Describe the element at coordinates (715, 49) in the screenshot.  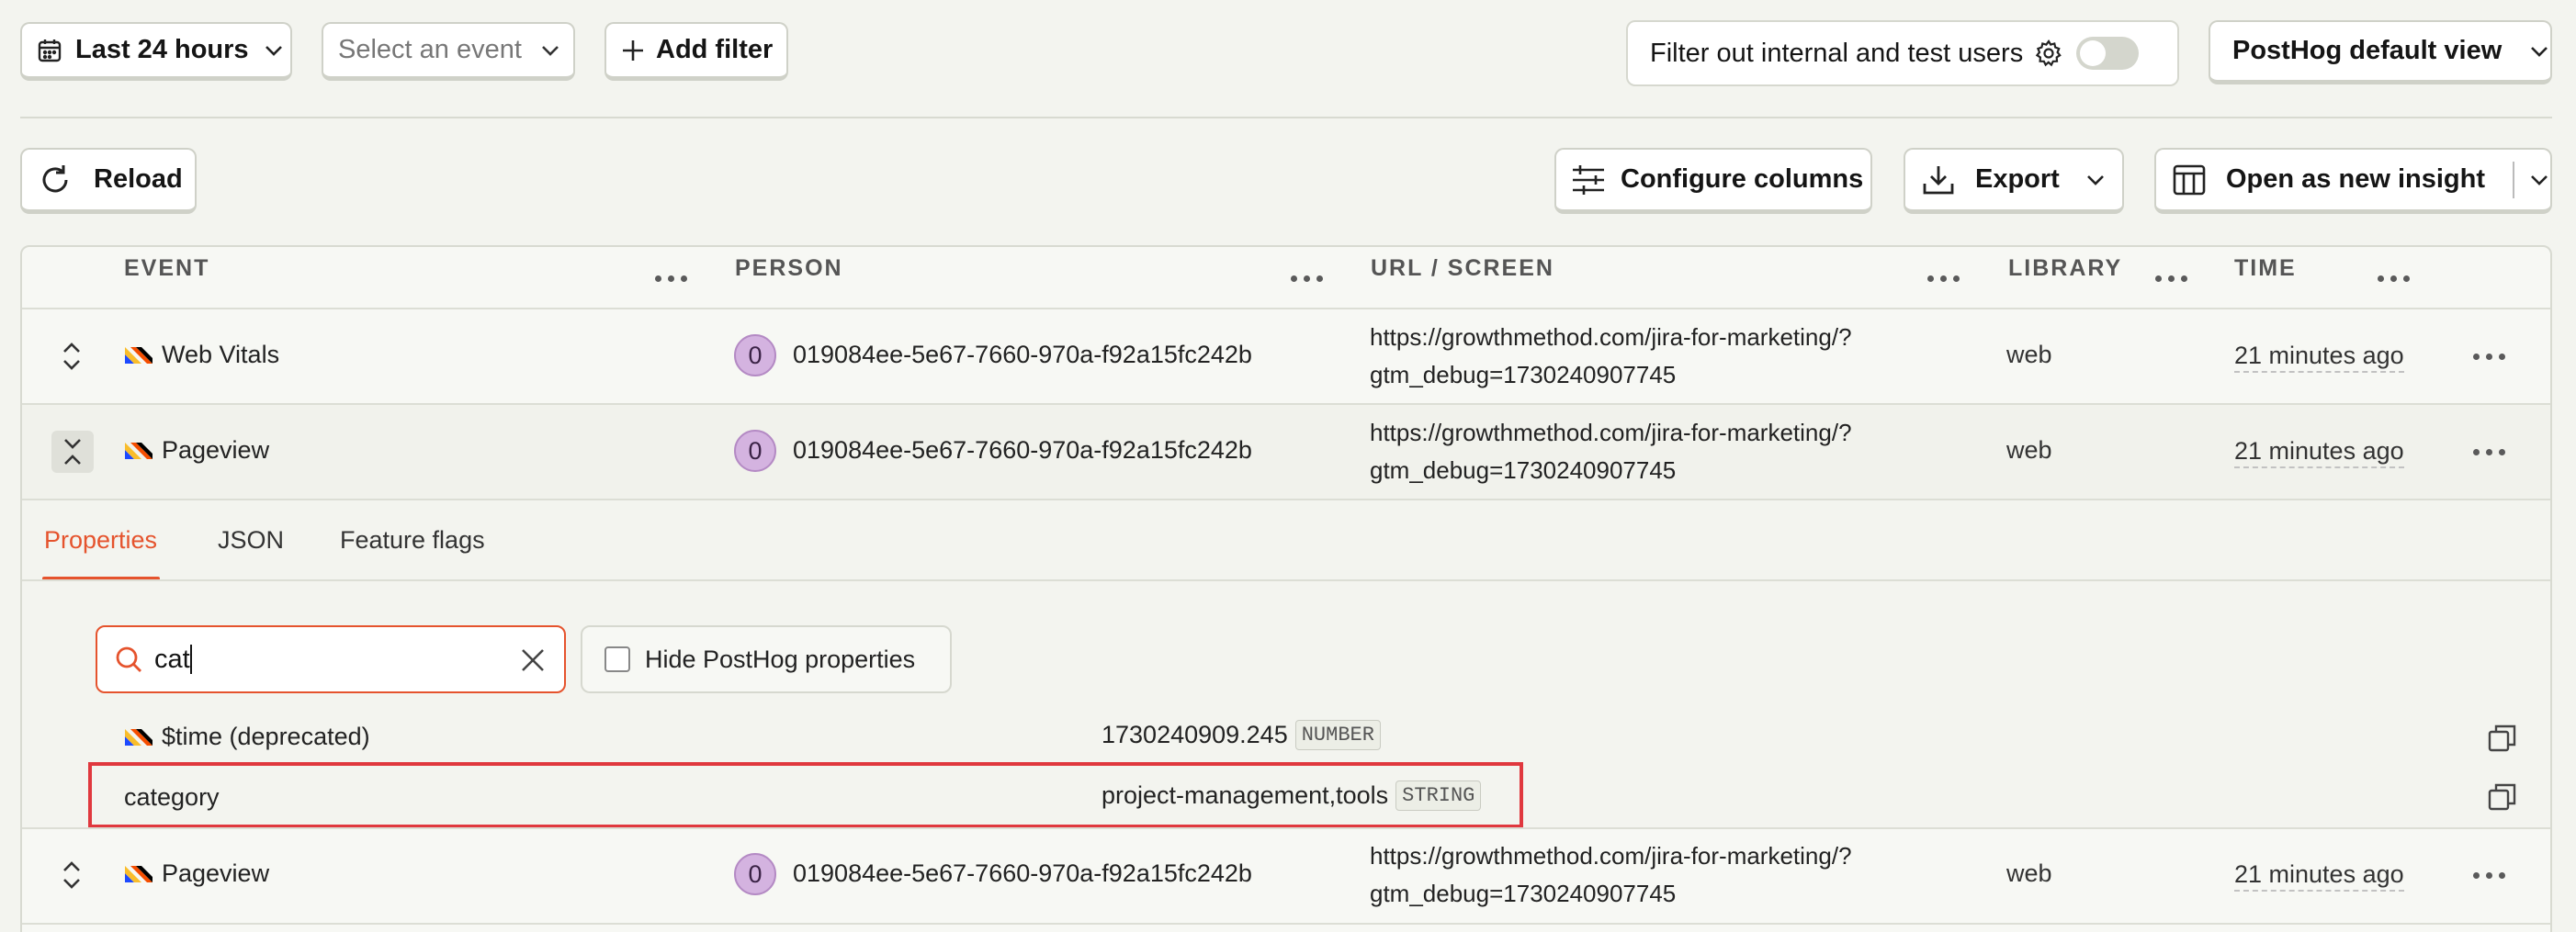
I see `add-filter-label: Add filter` at that location.